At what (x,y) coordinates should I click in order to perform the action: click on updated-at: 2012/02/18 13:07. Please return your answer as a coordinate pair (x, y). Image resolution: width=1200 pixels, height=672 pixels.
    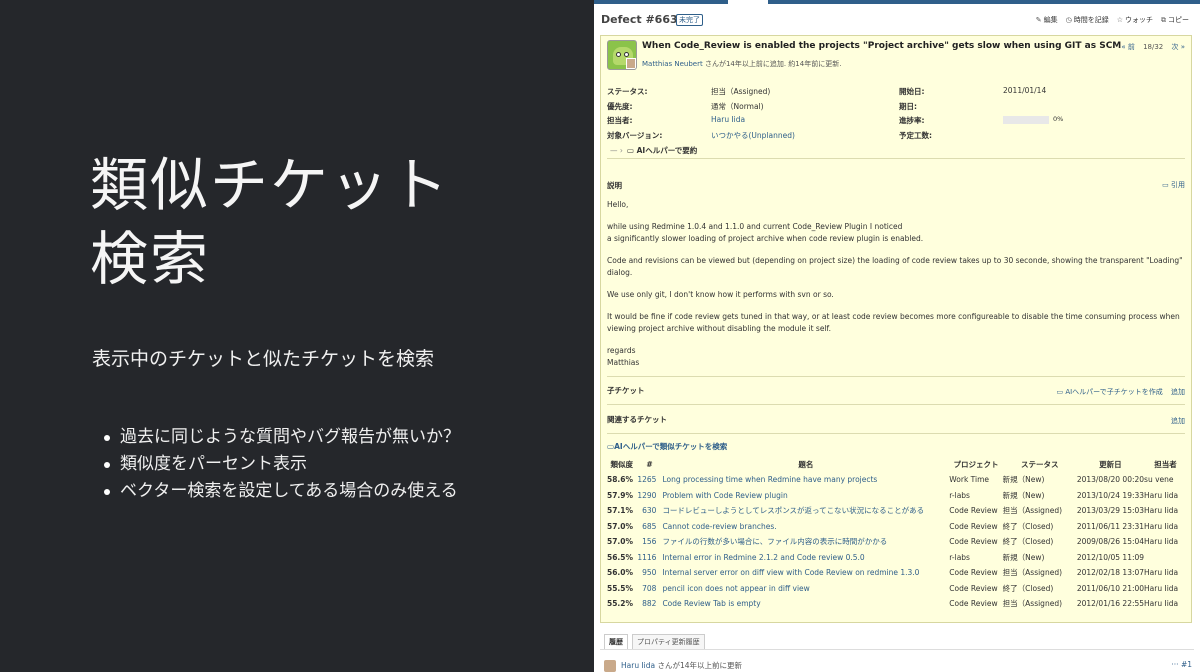
    Looking at the image, I should click on (1110, 573).